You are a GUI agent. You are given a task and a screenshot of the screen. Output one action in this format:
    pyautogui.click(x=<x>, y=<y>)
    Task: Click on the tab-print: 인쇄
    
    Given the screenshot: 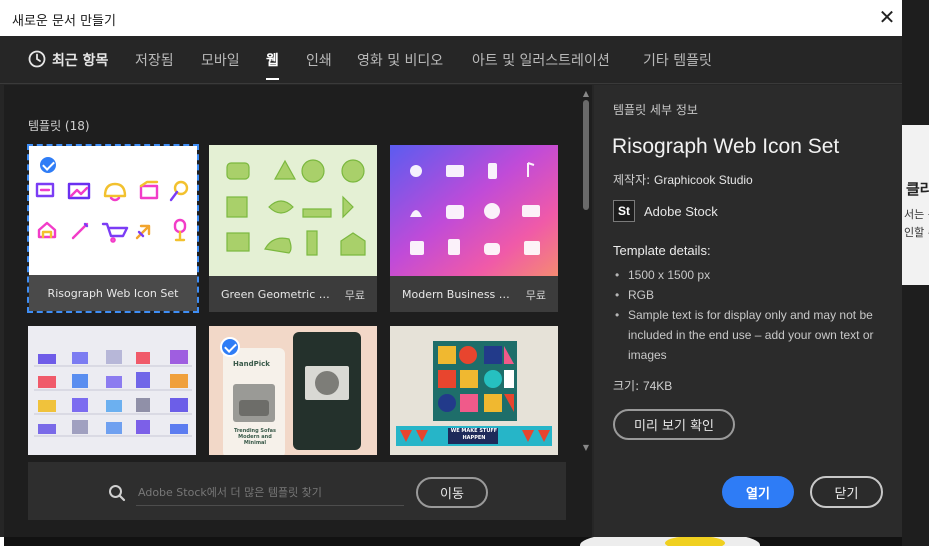 What is the action you would take?
    pyautogui.click(x=319, y=60)
    